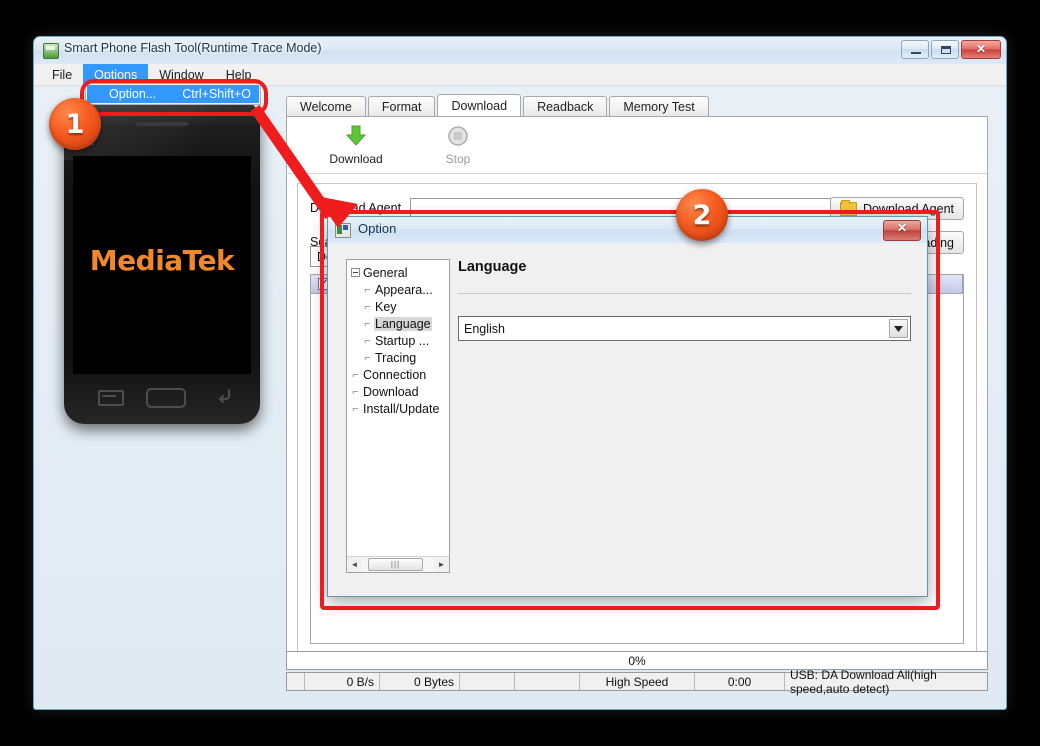  Describe the element at coordinates (420, 681) in the screenshot. I see `status-cell-bytes: 0 Bytes` at that location.